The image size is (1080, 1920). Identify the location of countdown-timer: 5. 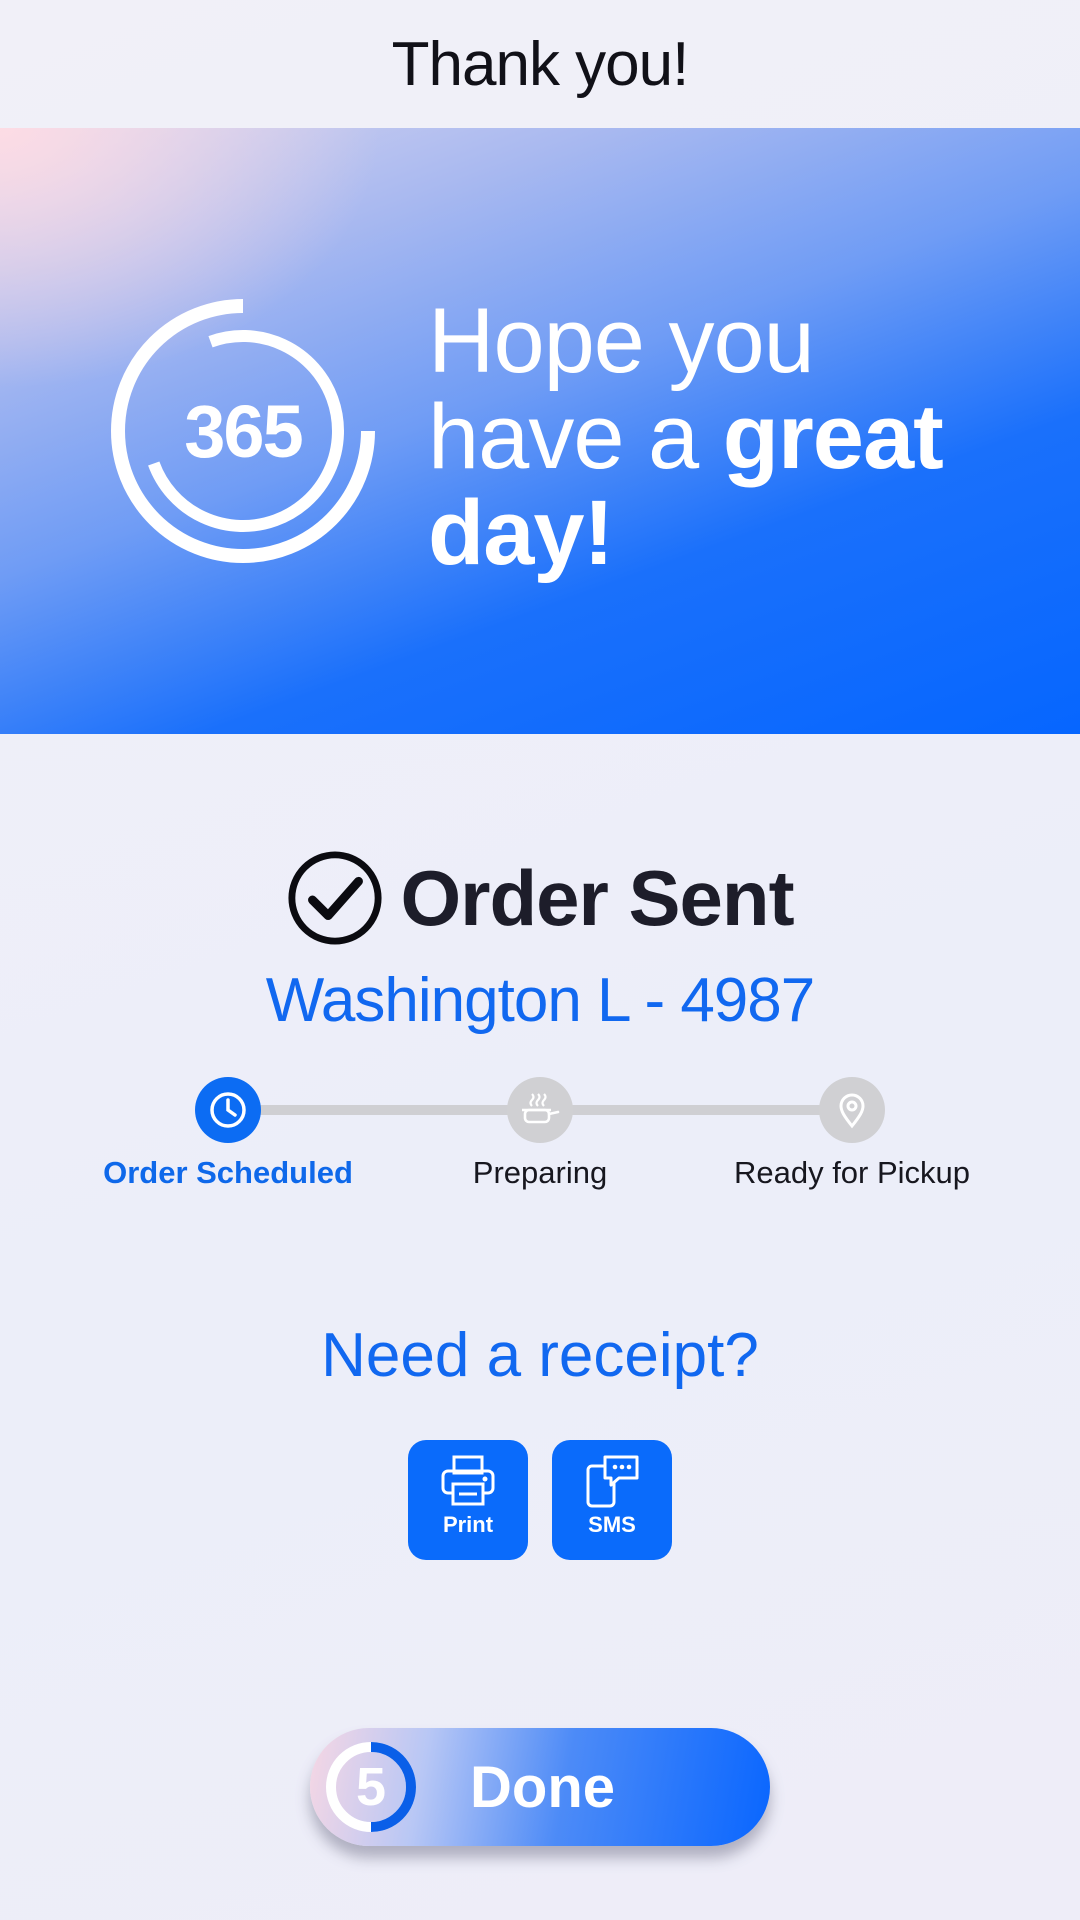
(371, 1787).